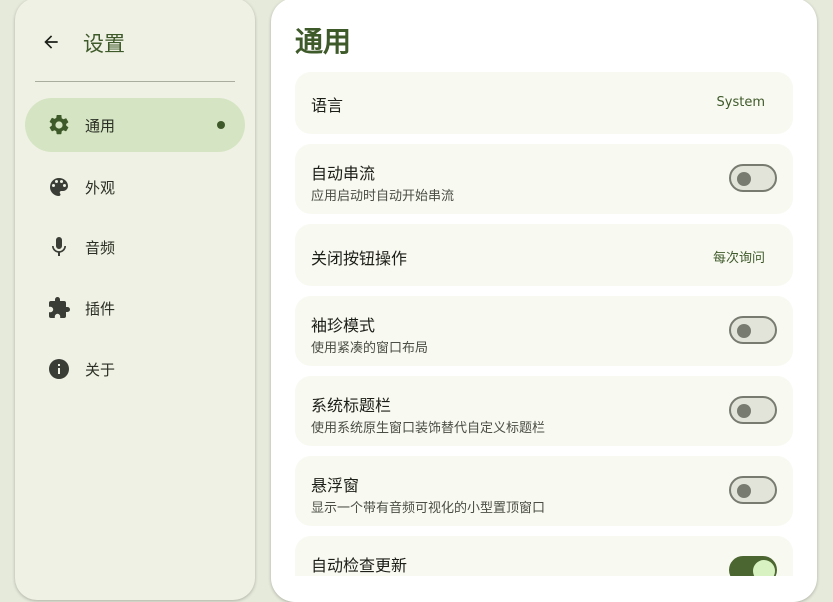 Image resolution: width=833 pixels, height=602 pixels. Describe the element at coordinates (383, 196) in the screenshot. I see `setting-subtitle: 应用启动时自动开始串流` at that location.